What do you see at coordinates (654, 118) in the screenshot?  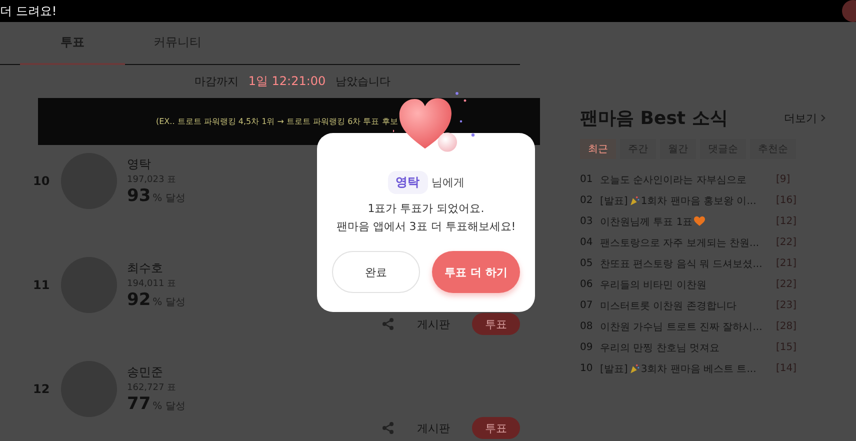 I see `section-title: 팬마음 Best 소식` at bounding box center [654, 118].